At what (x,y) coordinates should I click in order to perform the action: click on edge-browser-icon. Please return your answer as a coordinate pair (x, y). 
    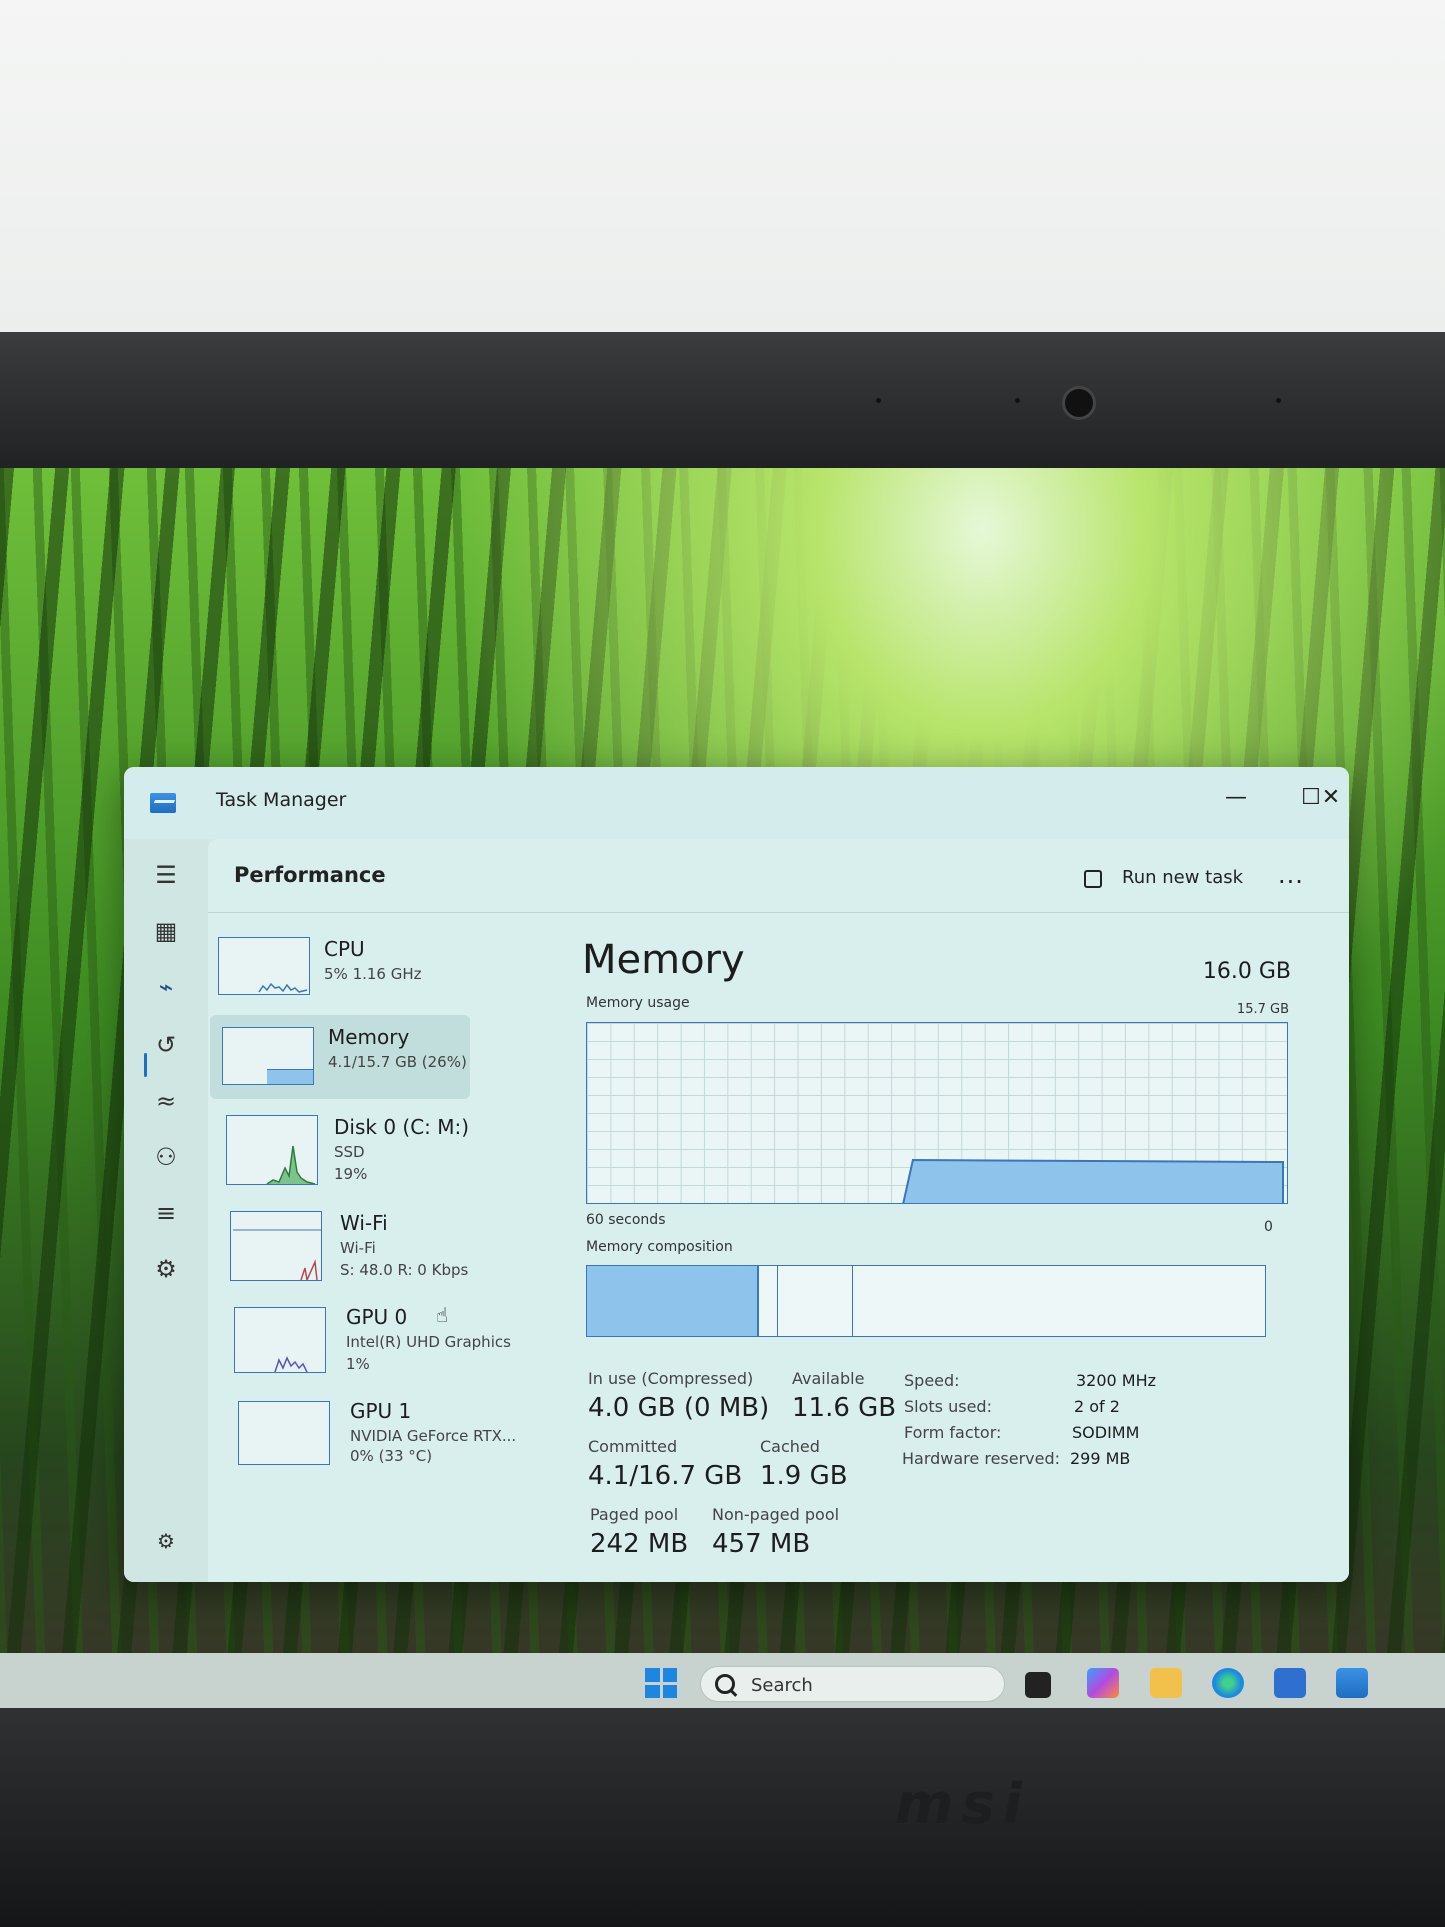
    Looking at the image, I should click on (1228, 1683).